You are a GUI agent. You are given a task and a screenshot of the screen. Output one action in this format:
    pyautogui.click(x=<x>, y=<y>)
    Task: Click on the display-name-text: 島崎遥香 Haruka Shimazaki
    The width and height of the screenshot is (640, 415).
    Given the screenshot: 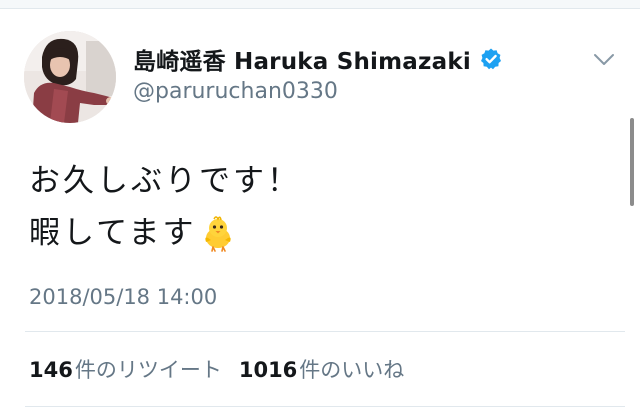 What is the action you would take?
    pyautogui.click(x=302, y=59)
    